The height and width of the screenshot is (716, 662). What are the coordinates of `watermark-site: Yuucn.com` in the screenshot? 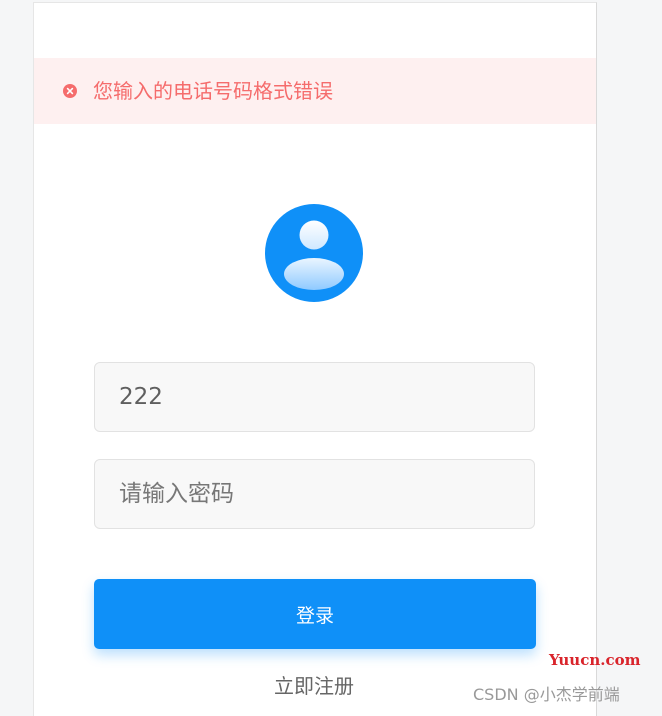 It's located at (595, 660).